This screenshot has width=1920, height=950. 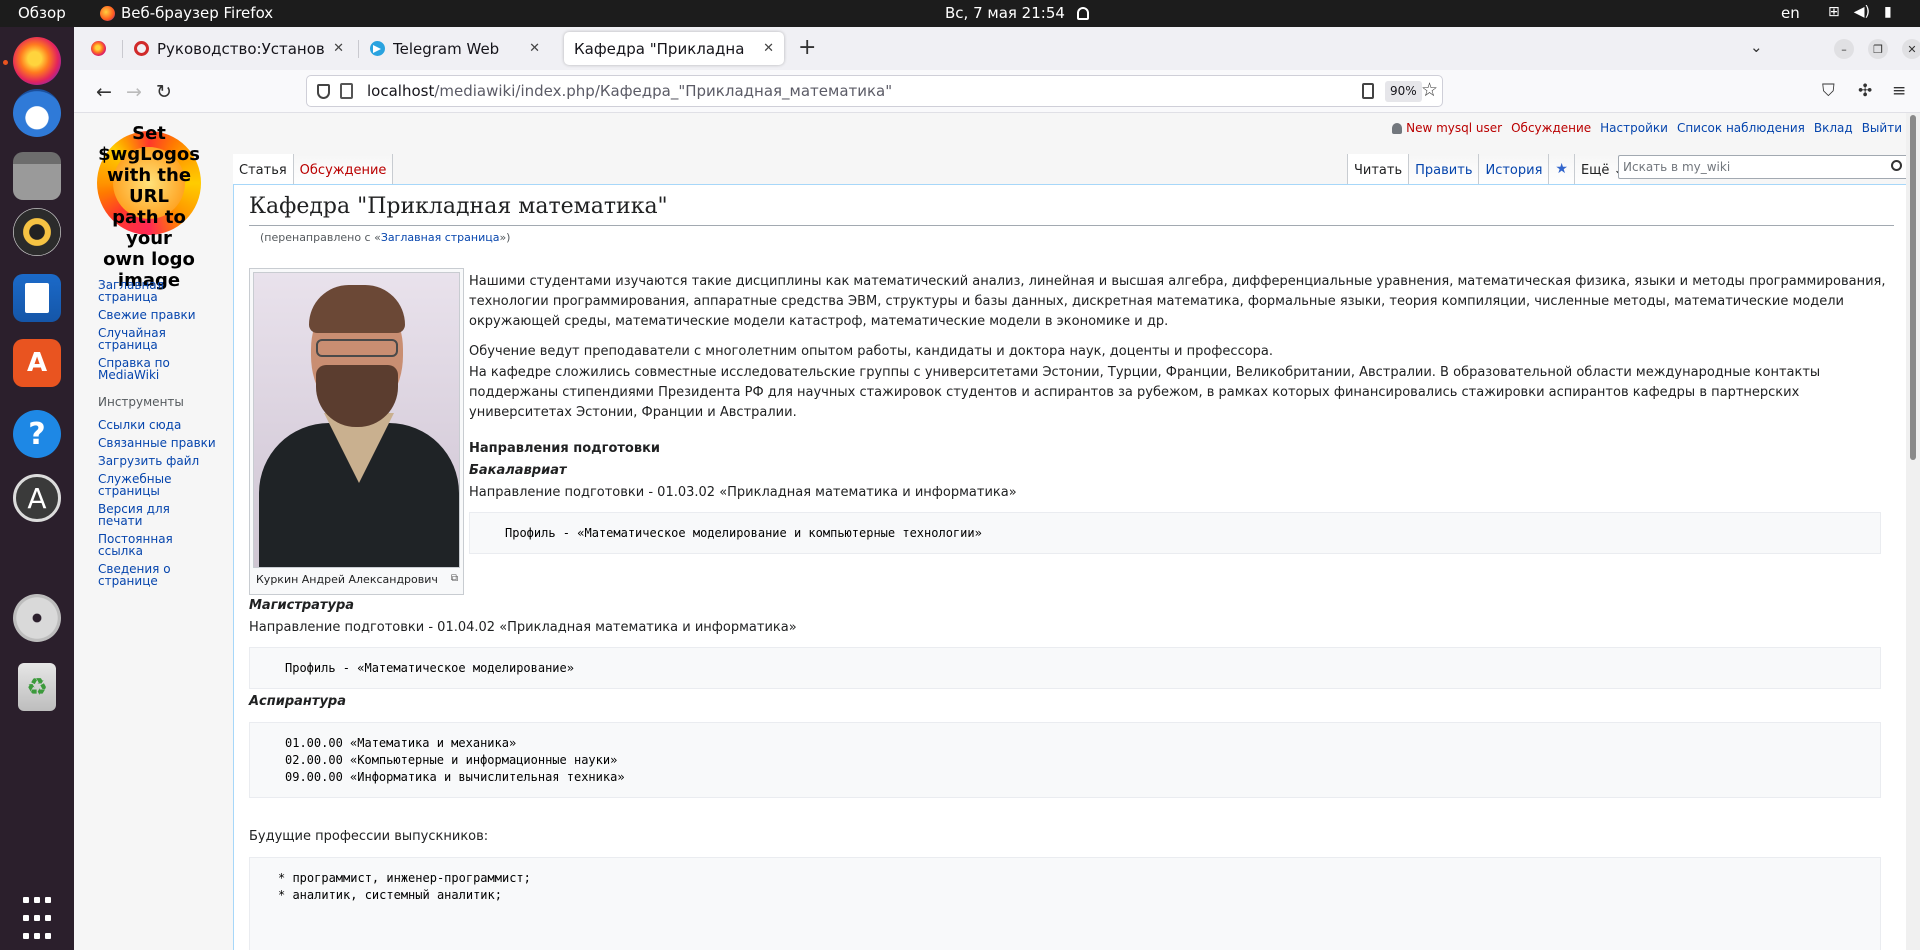 What do you see at coordinates (1397, 128) in the screenshot?
I see `user-icon` at bounding box center [1397, 128].